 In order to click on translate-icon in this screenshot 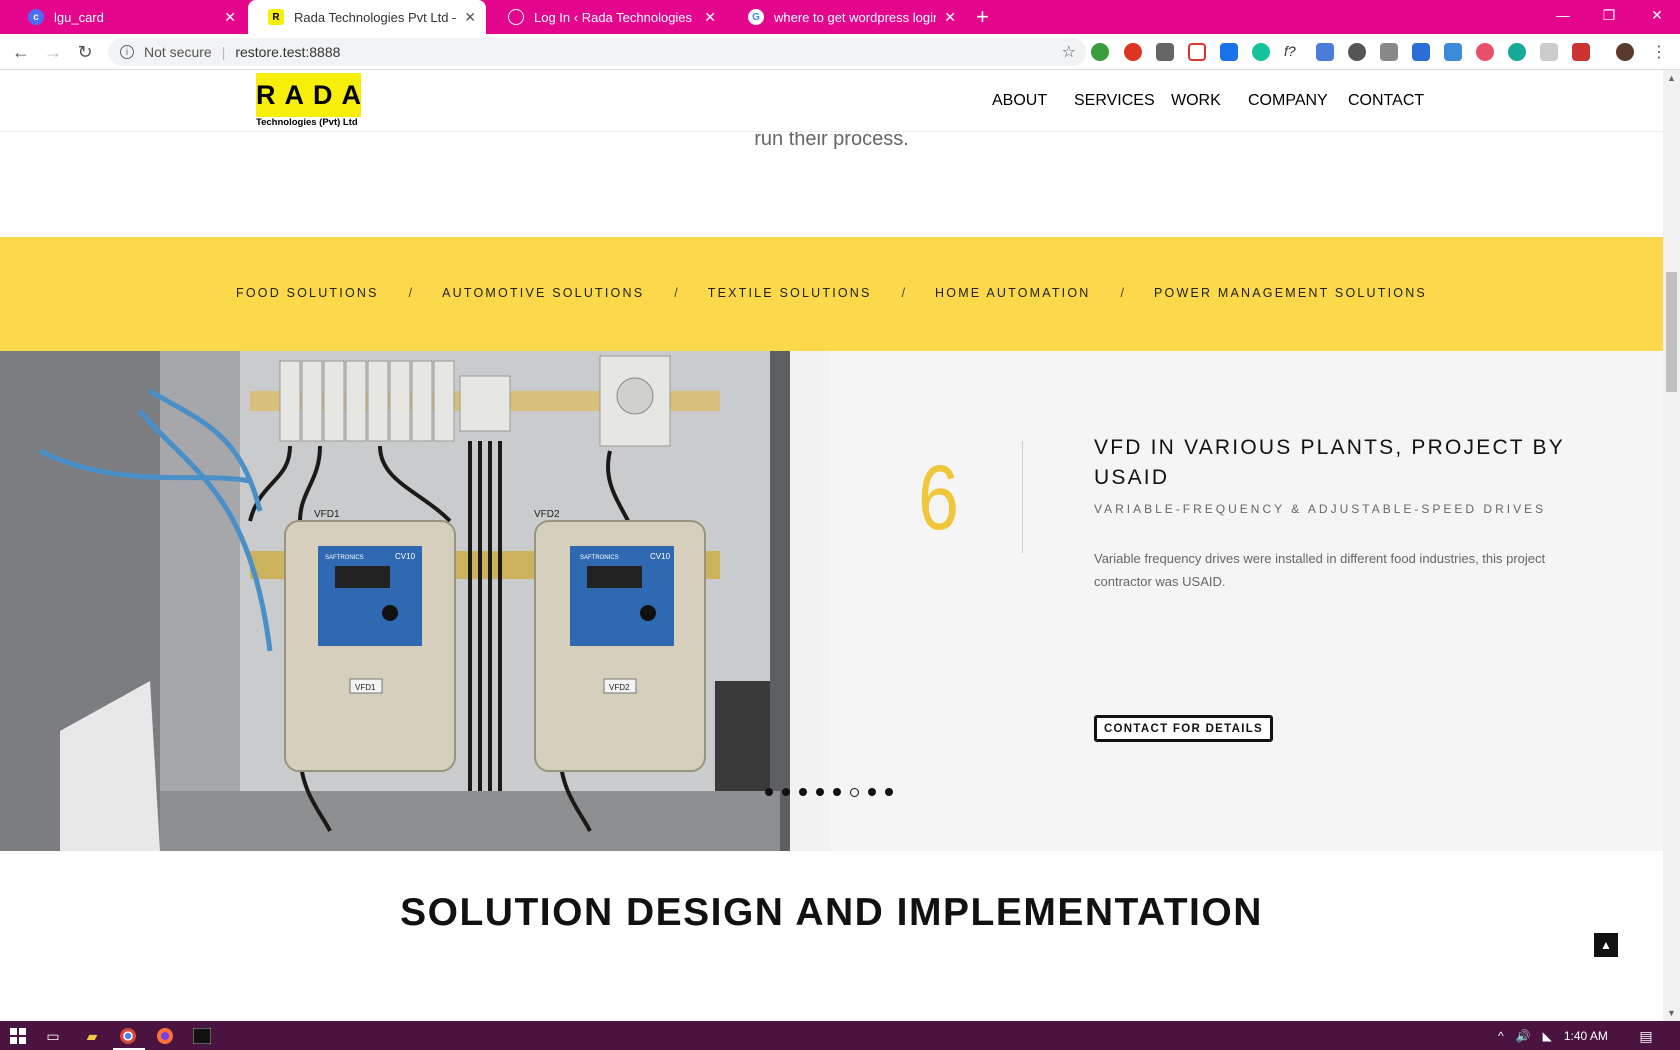, I will do `click(1325, 52)`.